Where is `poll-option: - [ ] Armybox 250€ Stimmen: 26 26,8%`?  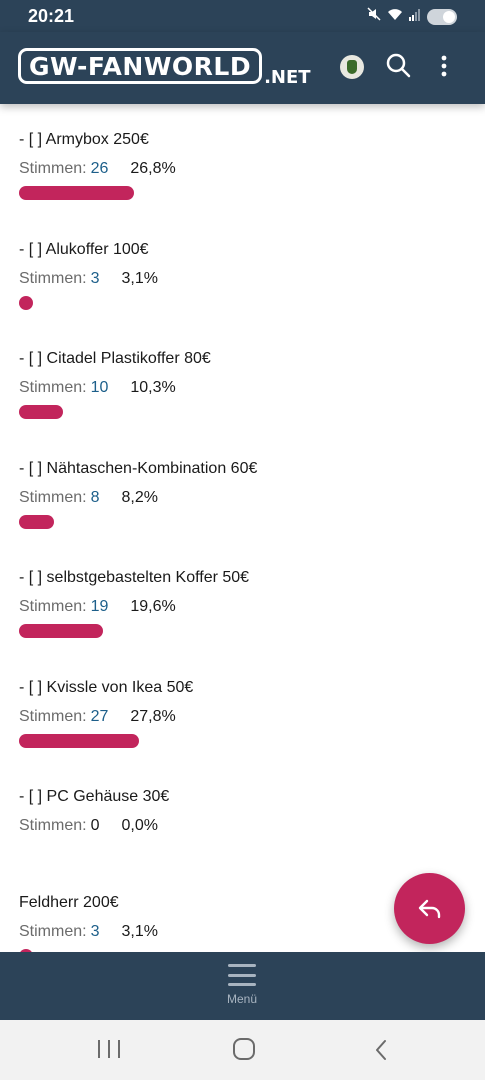 poll-option: - [ ] Armybox 250€ Stimmen: 26 26,8% is located at coordinates (239, 181).